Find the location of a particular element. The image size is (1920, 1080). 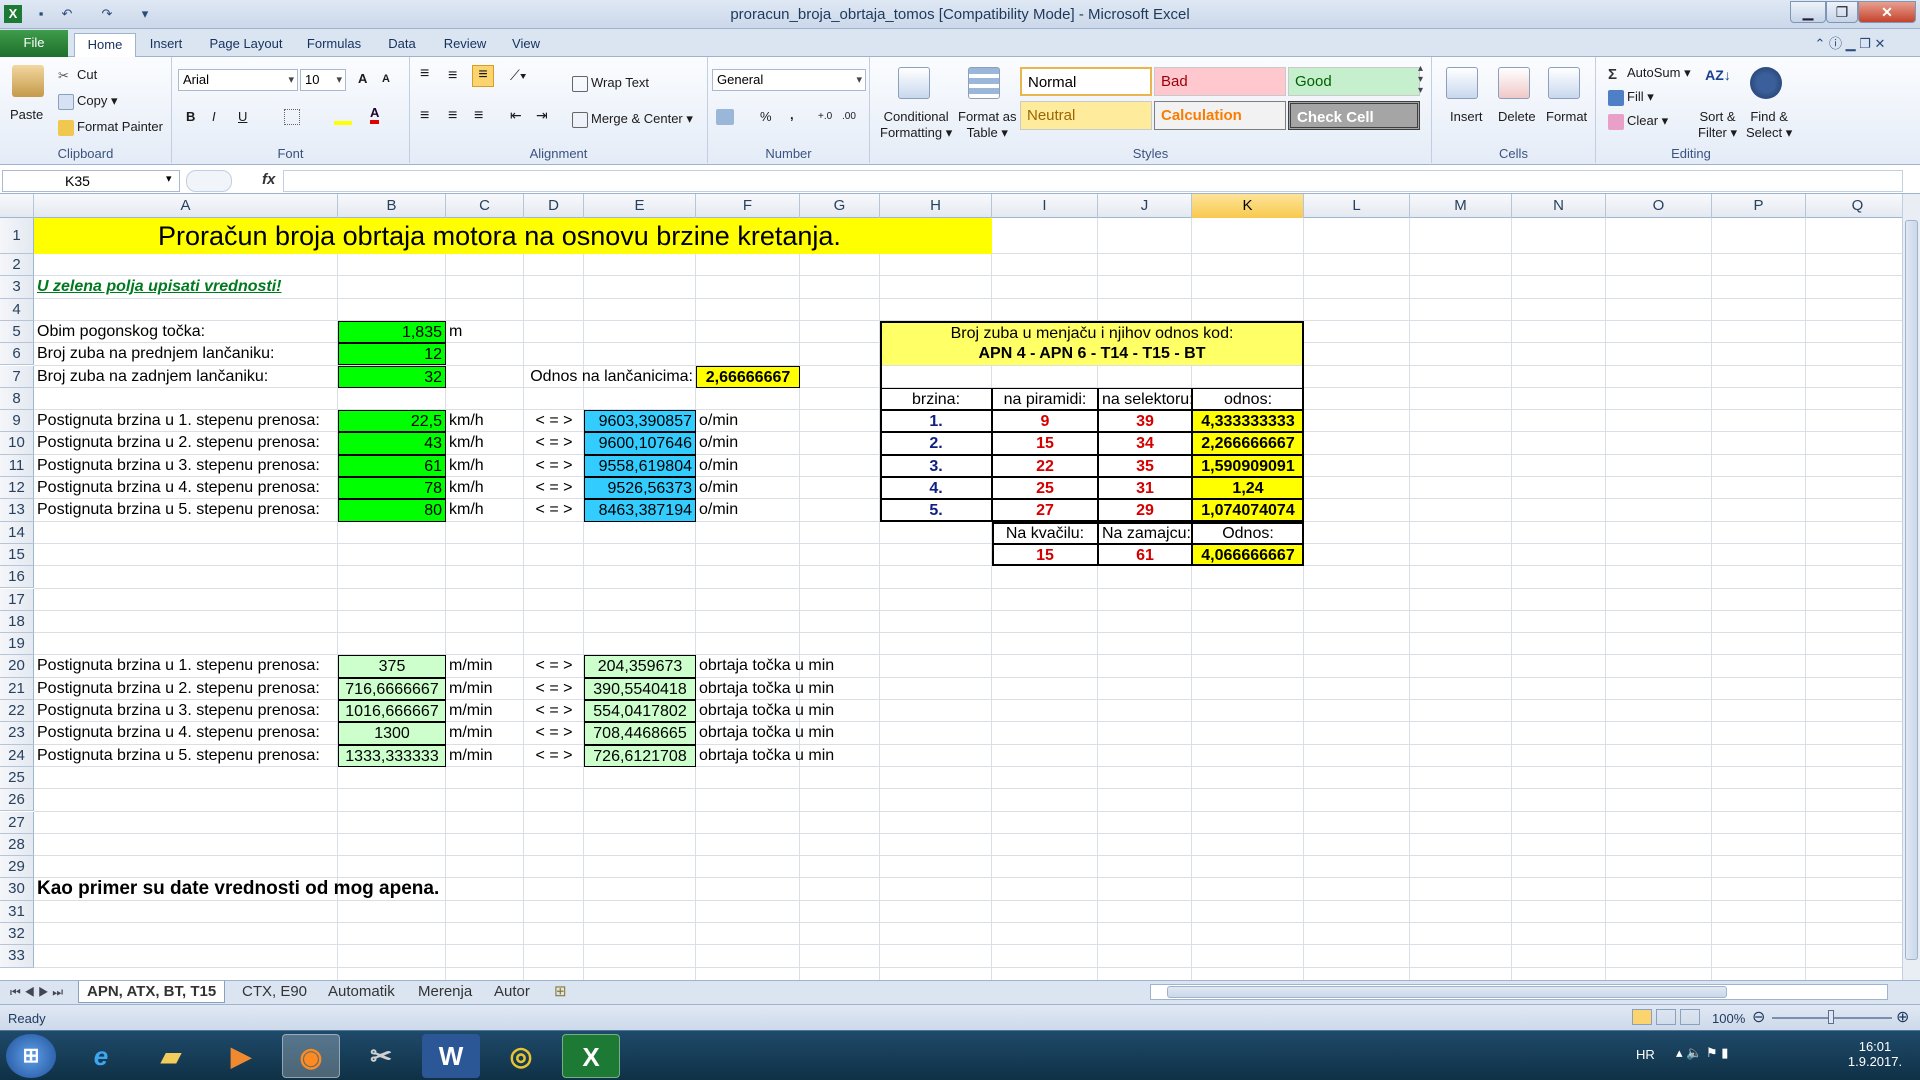

chain-odnos-cell: 4,066666667 is located at coordinates (1248, 555).